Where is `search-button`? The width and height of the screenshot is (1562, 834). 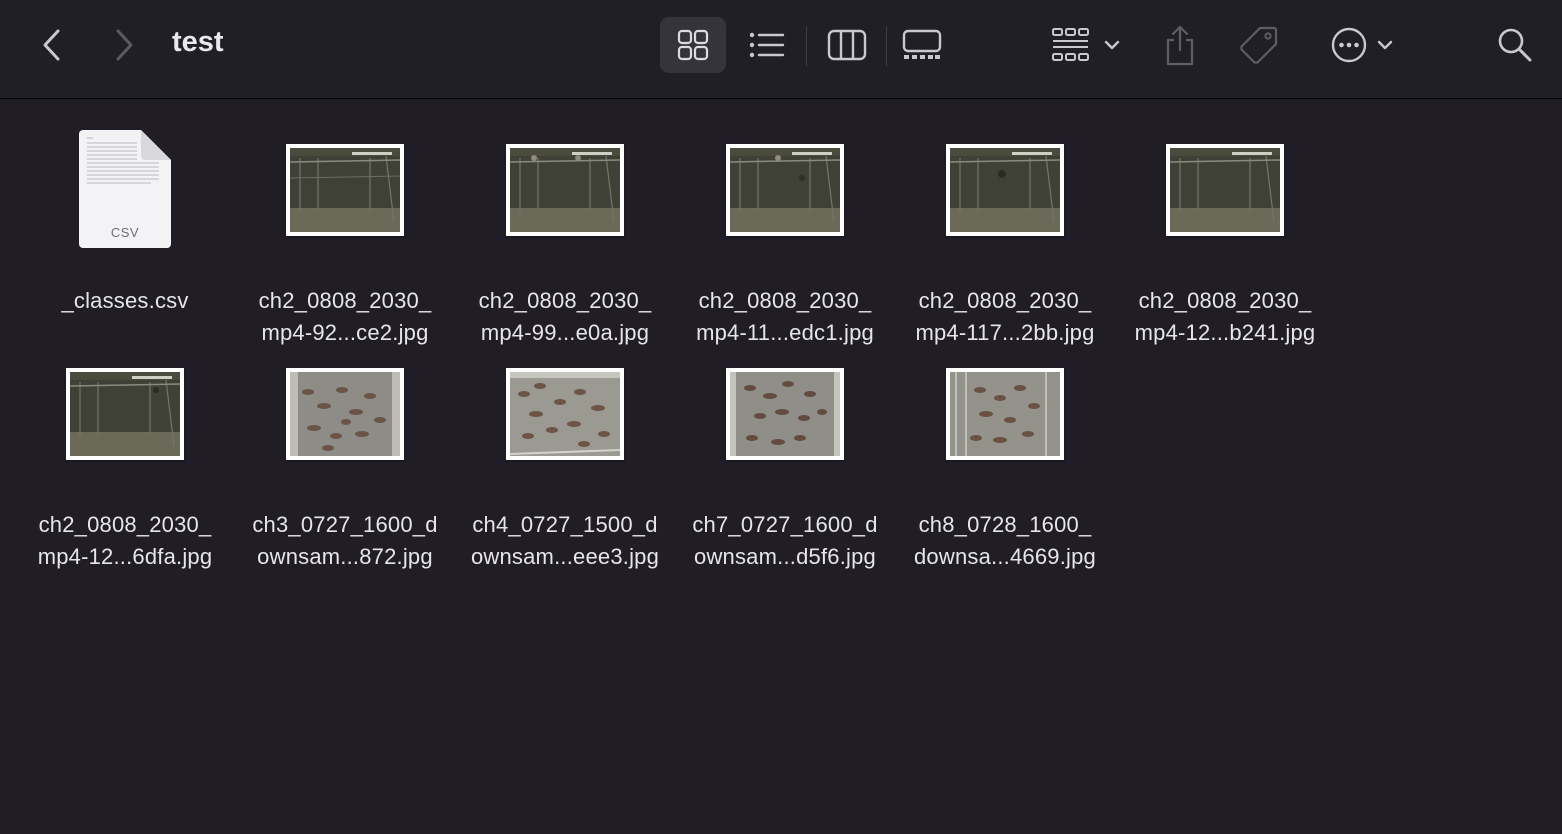 search-button is located at coordinates (1515, 45).